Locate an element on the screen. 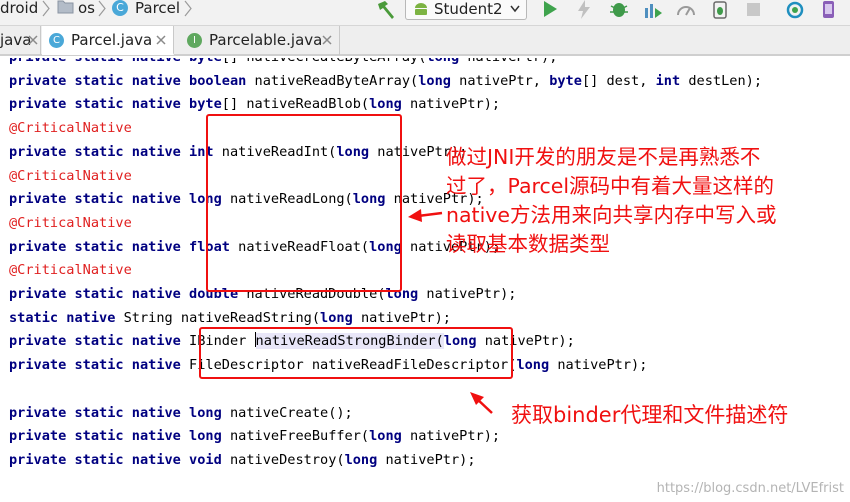 The image size is (850, 502). annotation-note-line: 过了，Parcel源码中有着大量这样的 is located at coordinates (610, 186).